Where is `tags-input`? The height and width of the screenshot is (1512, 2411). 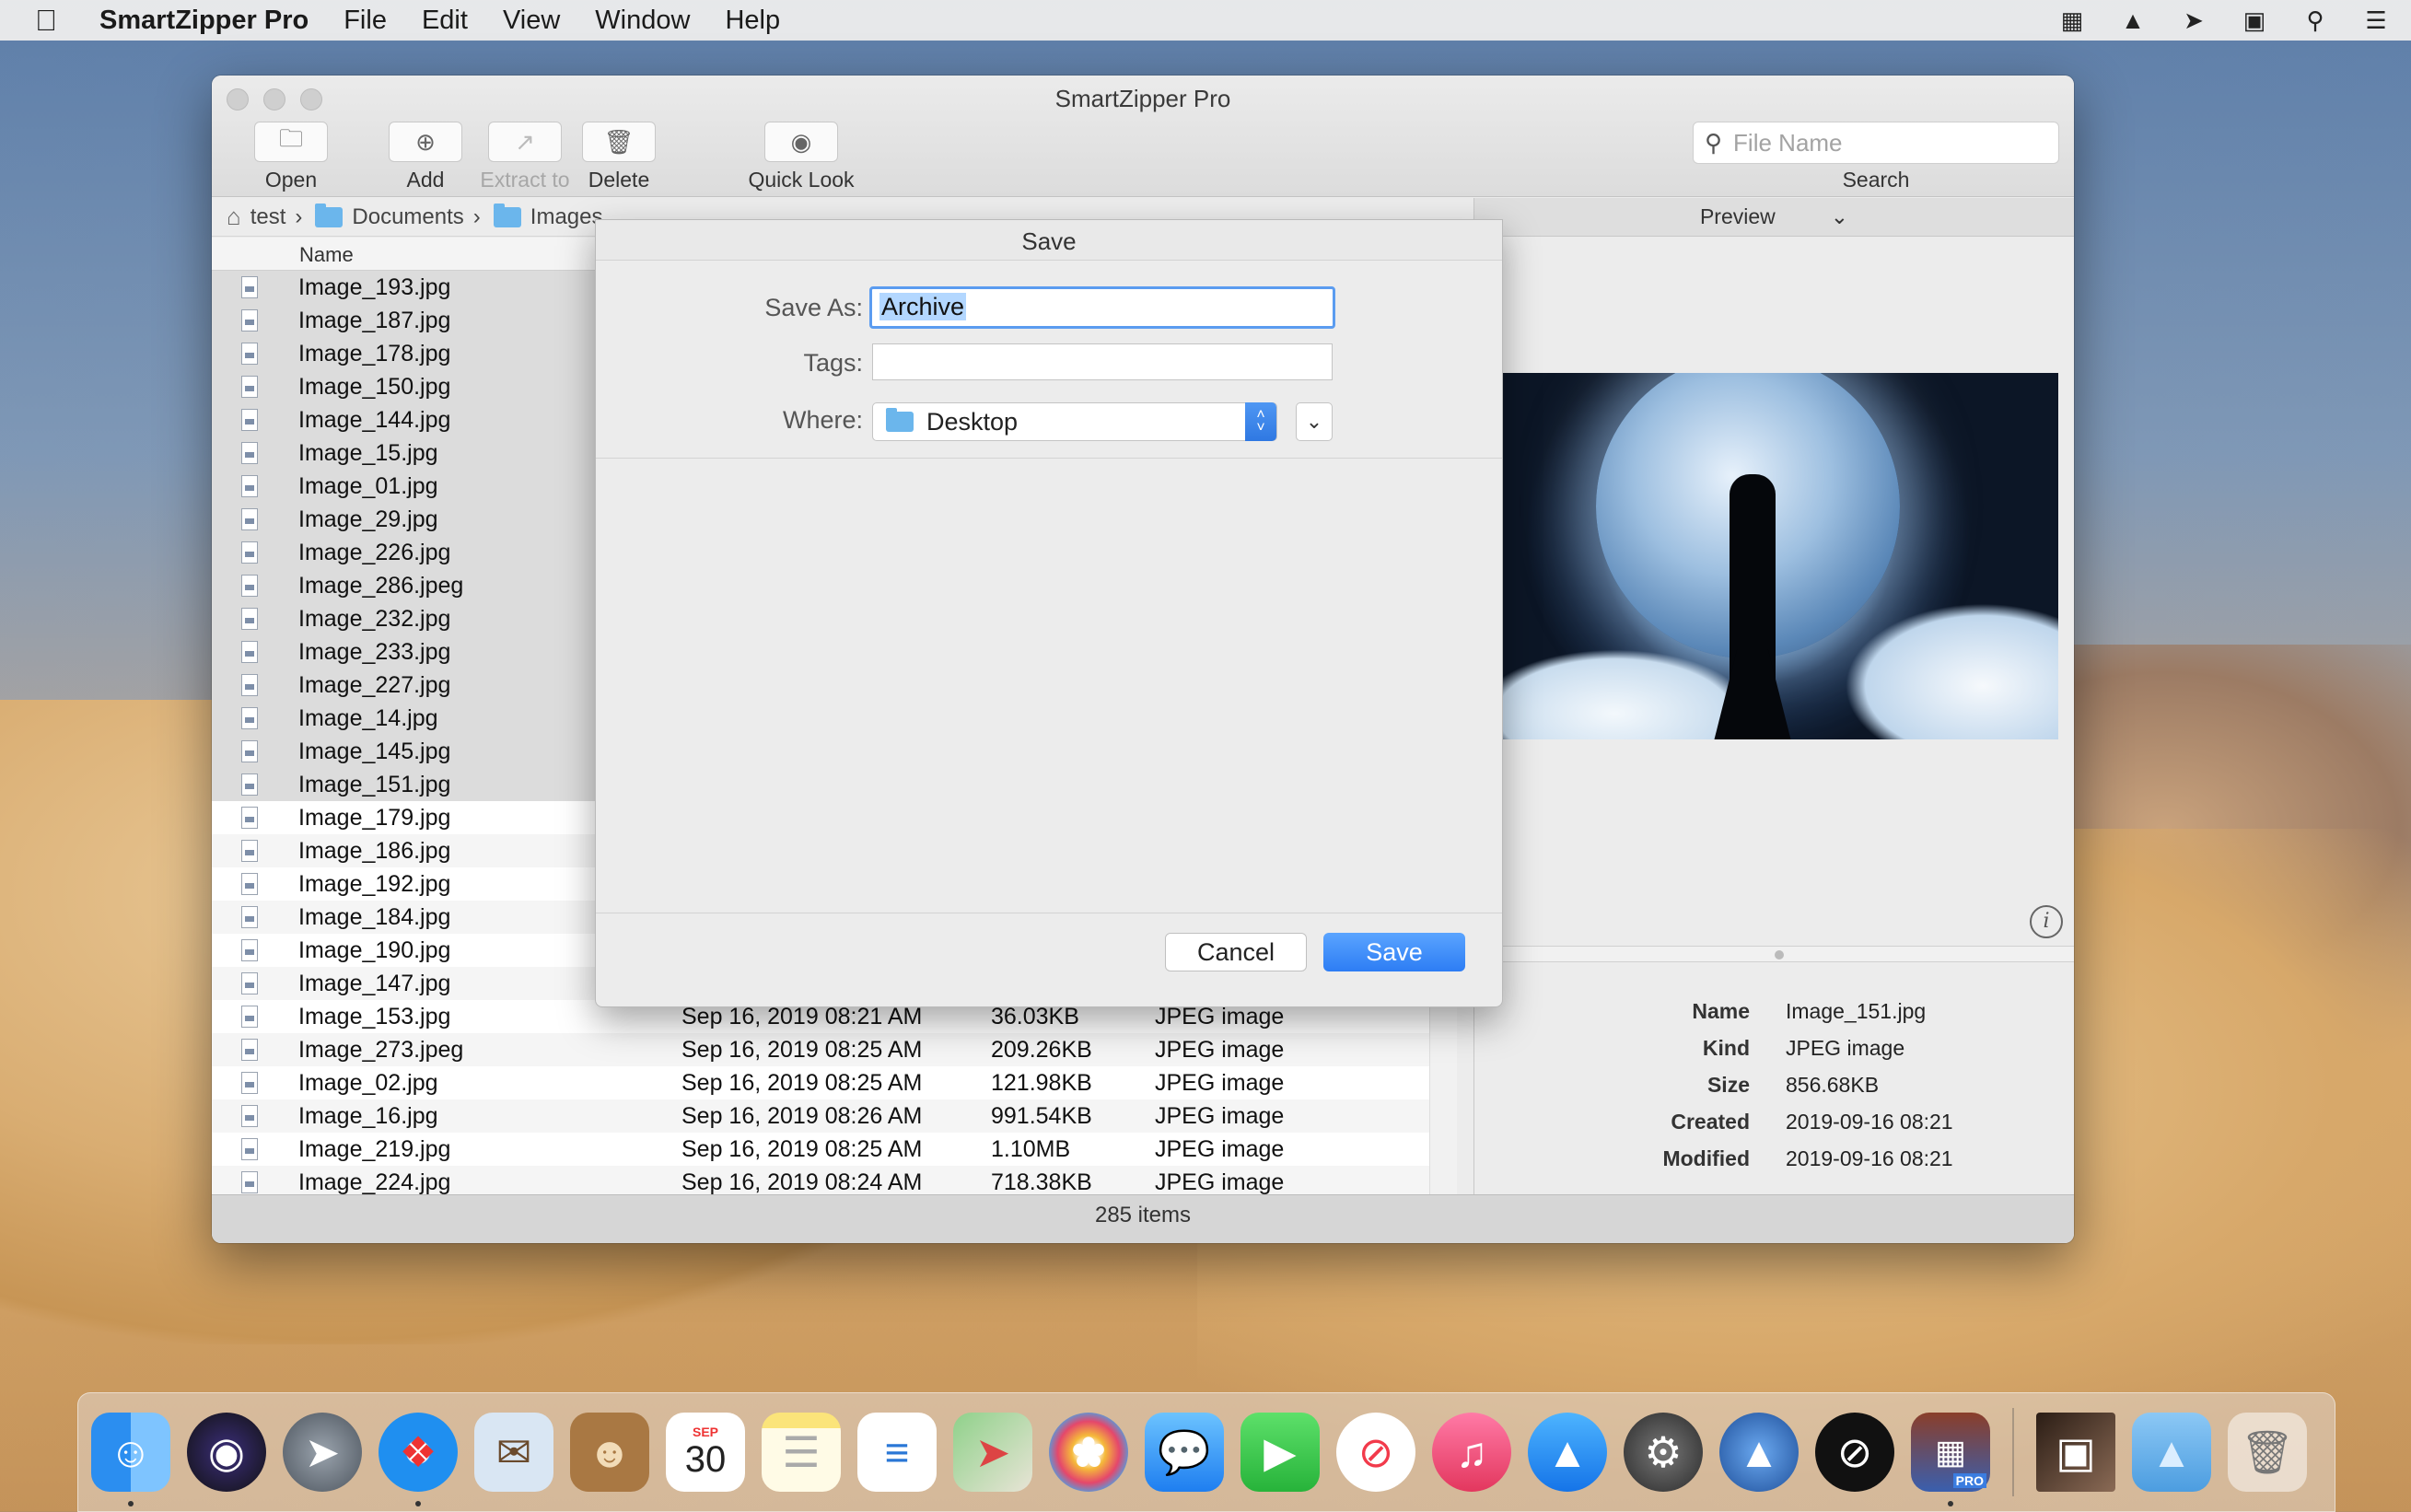
tags-input is located at coordinates (1102, 361).